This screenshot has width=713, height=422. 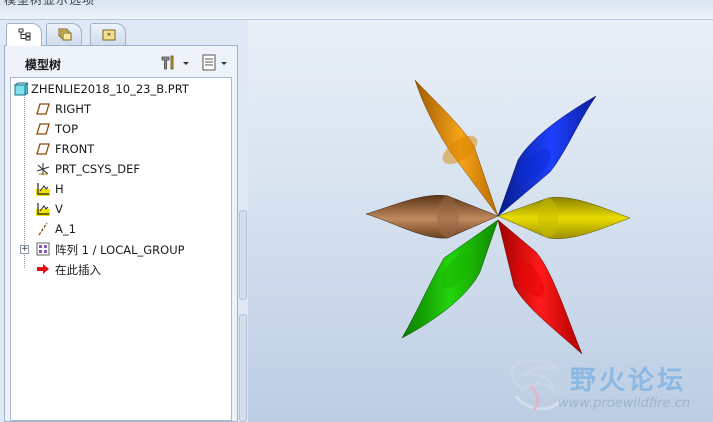 I want to click on petal-green, so click(x=450, y=279).